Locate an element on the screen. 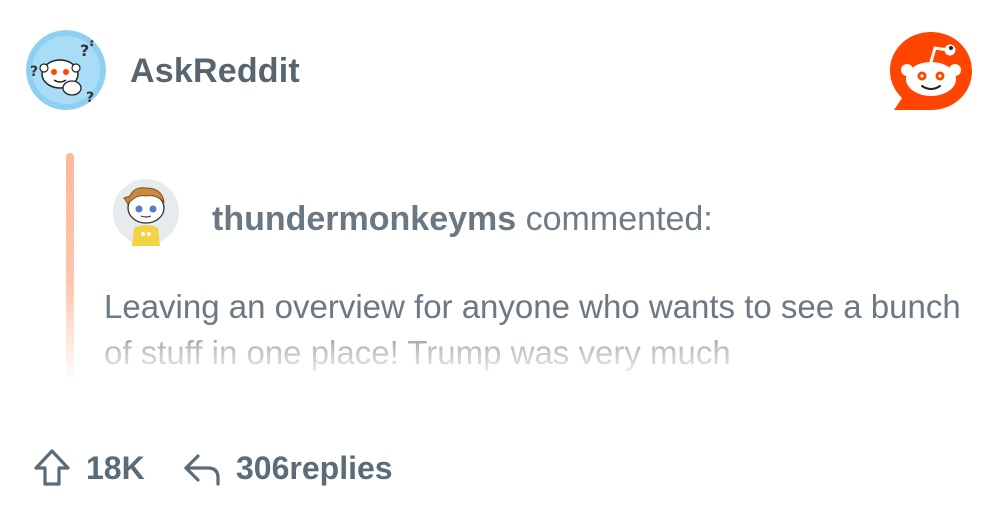 The image size is (1000, 521). replies-button: 306replies is located at coordinates (286, 468).